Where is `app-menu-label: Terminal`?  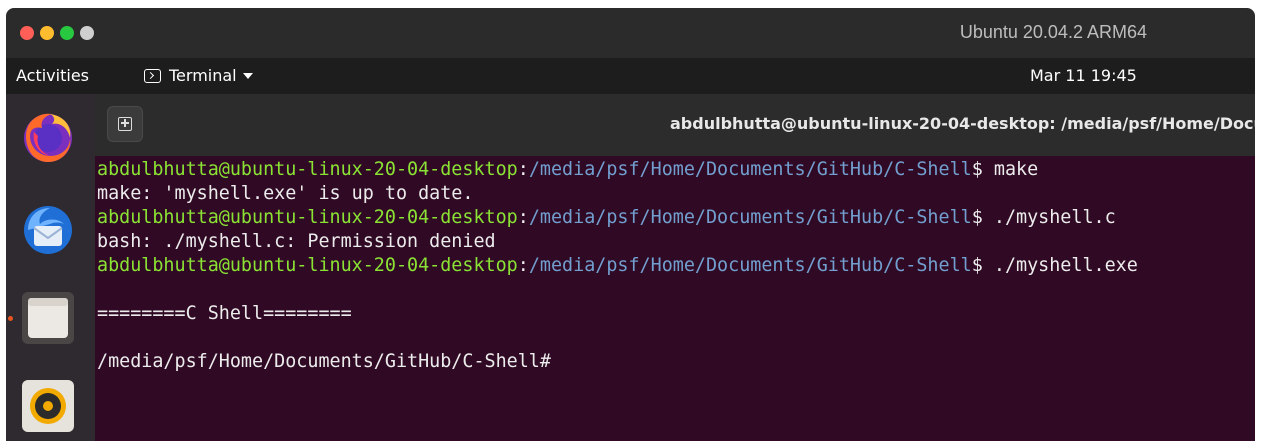
app-menu-label: Terminal is located at coordinates (203, 75).